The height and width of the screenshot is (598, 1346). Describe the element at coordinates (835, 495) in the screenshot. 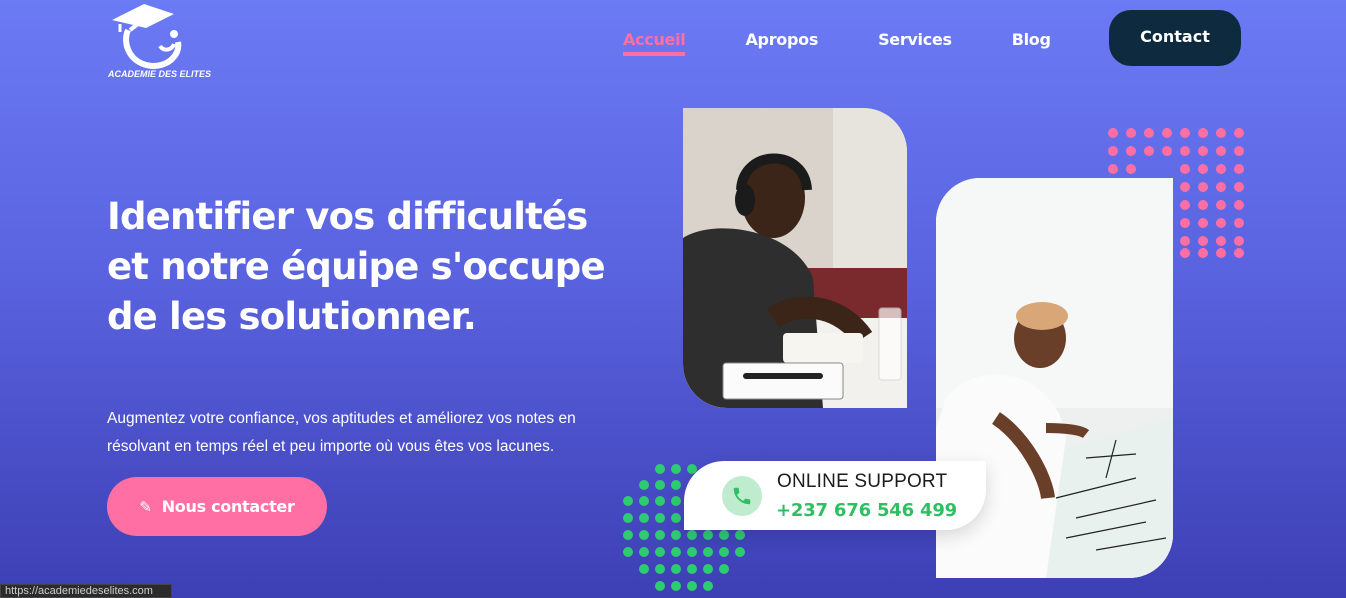

I see `online-support-card: ONLINE SUPPORT +237 676 546 499` at that location.